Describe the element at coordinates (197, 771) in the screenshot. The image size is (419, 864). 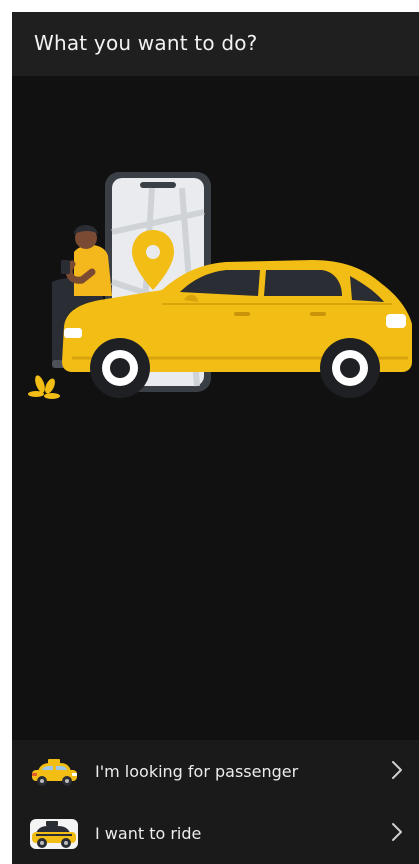
I see `option-label: I'm looking for passenger` at that location.